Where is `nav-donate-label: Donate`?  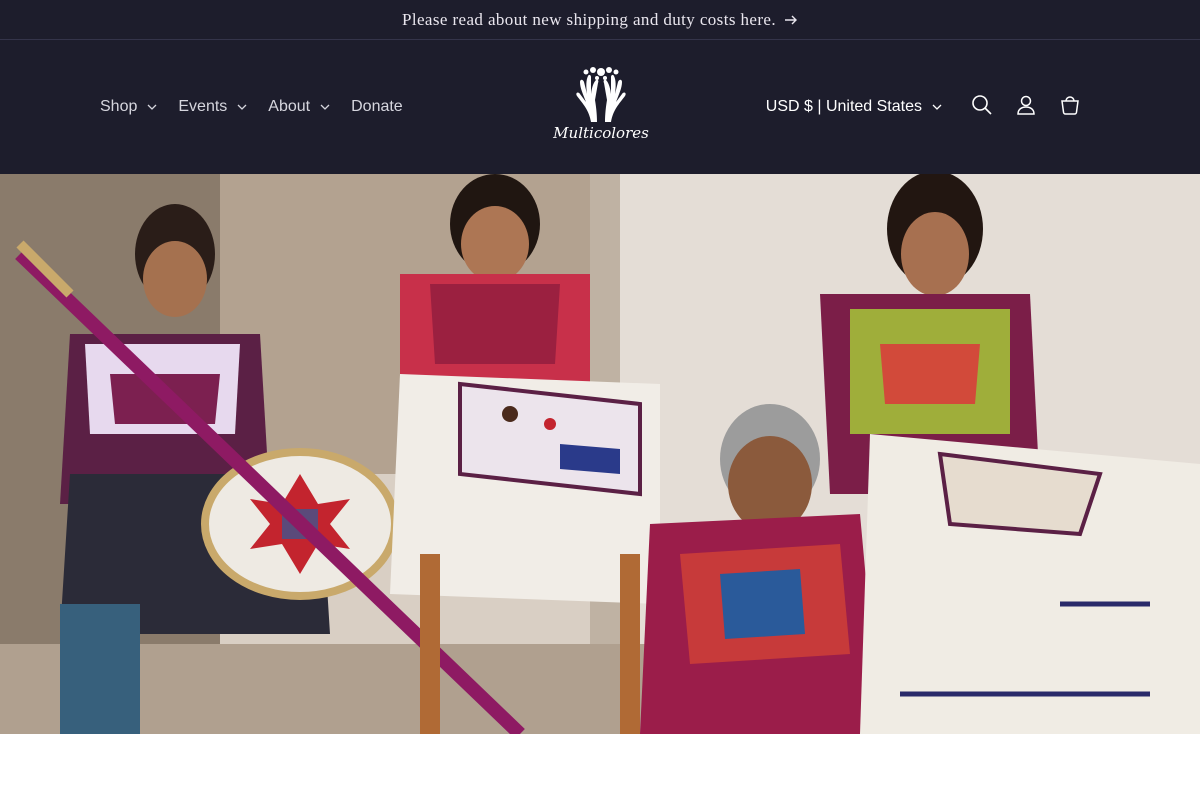
nav-donate-label: Donate is located at coordinates (377, 106).